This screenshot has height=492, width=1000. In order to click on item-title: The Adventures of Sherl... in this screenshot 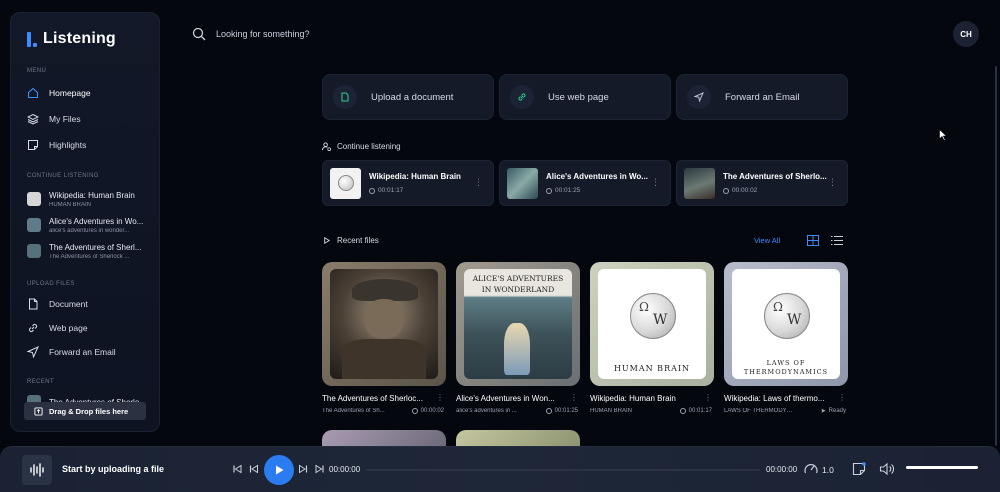, I will do `click(95, 247)`.